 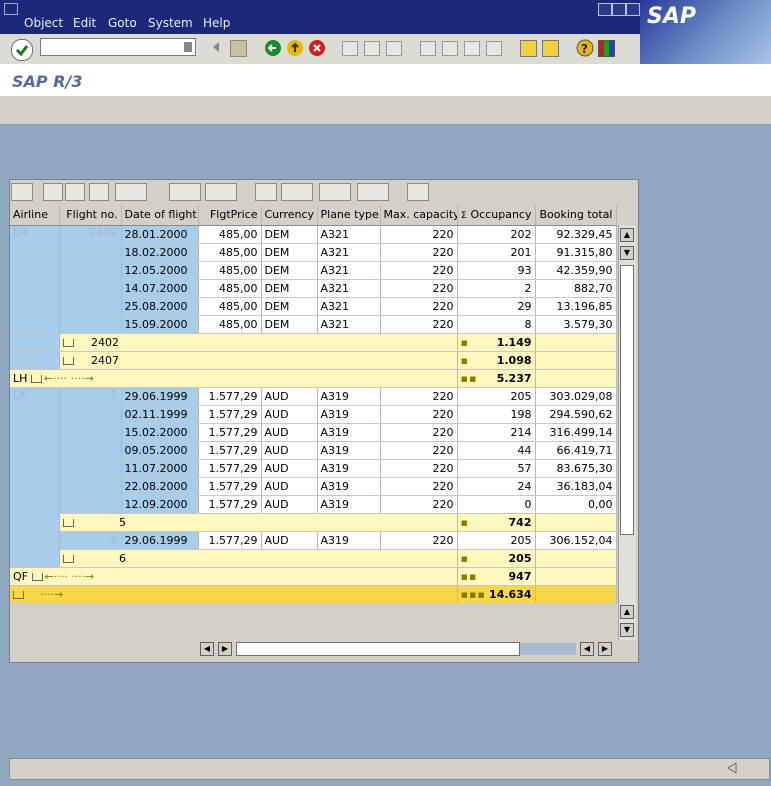 What do you see at coordinates (99, 192) in the screenshot?
I see `find-grid-icon` at bounding box center [99, 192].